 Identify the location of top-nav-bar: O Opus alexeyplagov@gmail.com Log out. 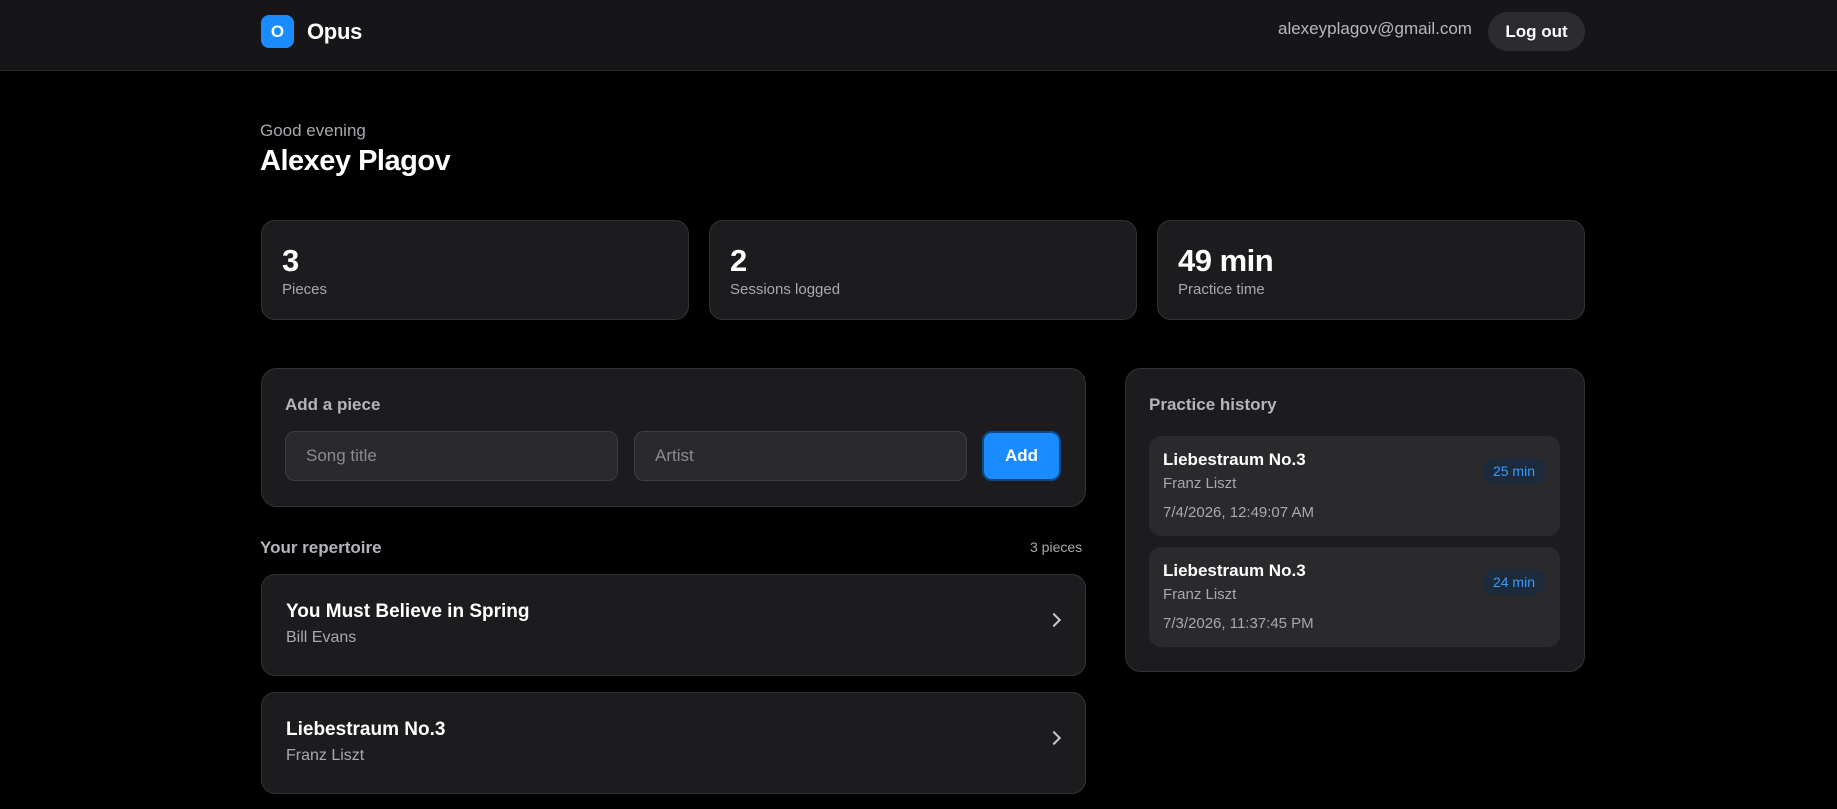
(918, 35).